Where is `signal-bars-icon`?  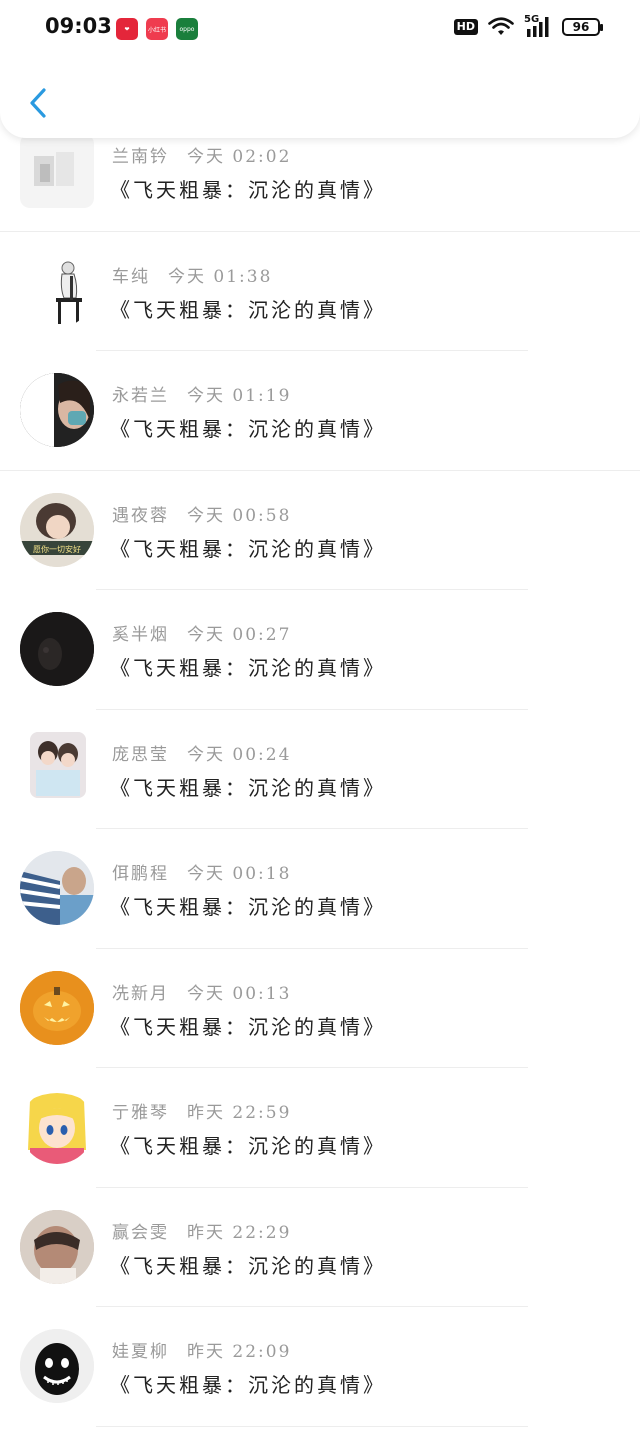 signal-bars-icon is located at coordinates (538, 27).